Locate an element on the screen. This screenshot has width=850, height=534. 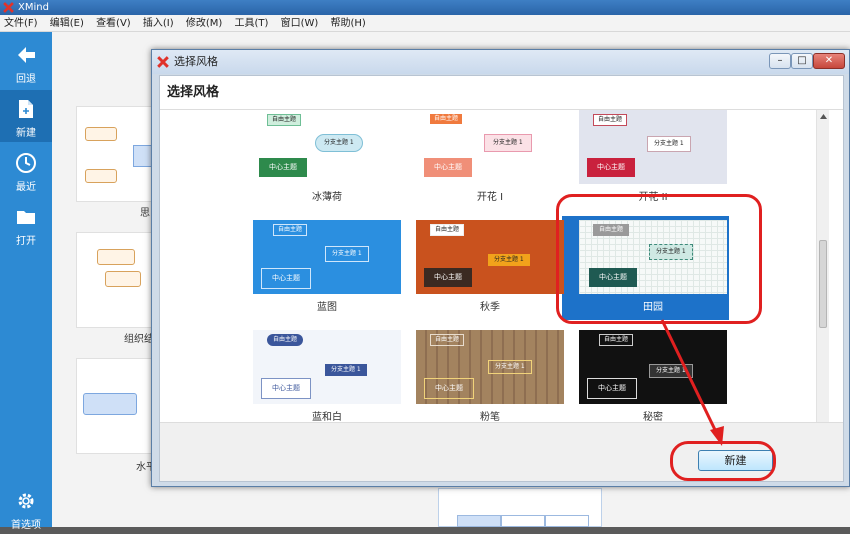
theme-thumb-blueprint: 自由主题 分支主题 1 中心主题 is located at coordinates (327, 257).